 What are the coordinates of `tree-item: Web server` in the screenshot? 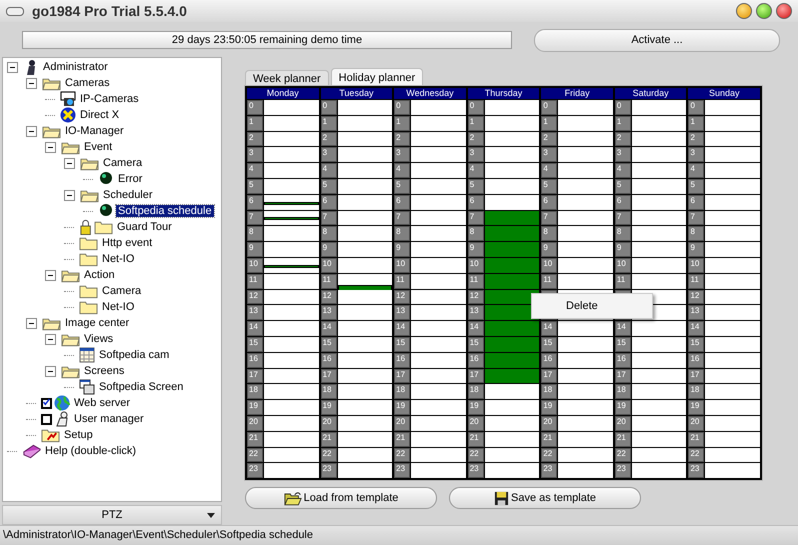 It's located at (102, 403).